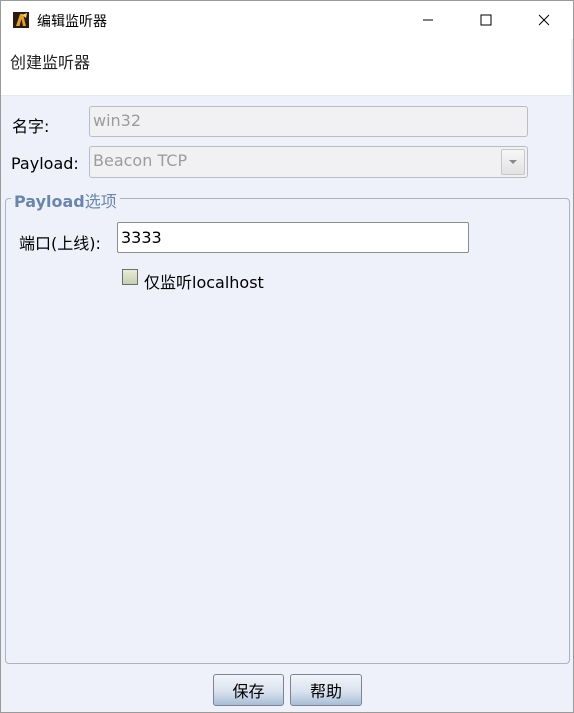  What do you see at coordinates (204, 281) in the screenshot?
I see `localhost-only-label: 仅监听localhost` at bounding box center [204, 281].